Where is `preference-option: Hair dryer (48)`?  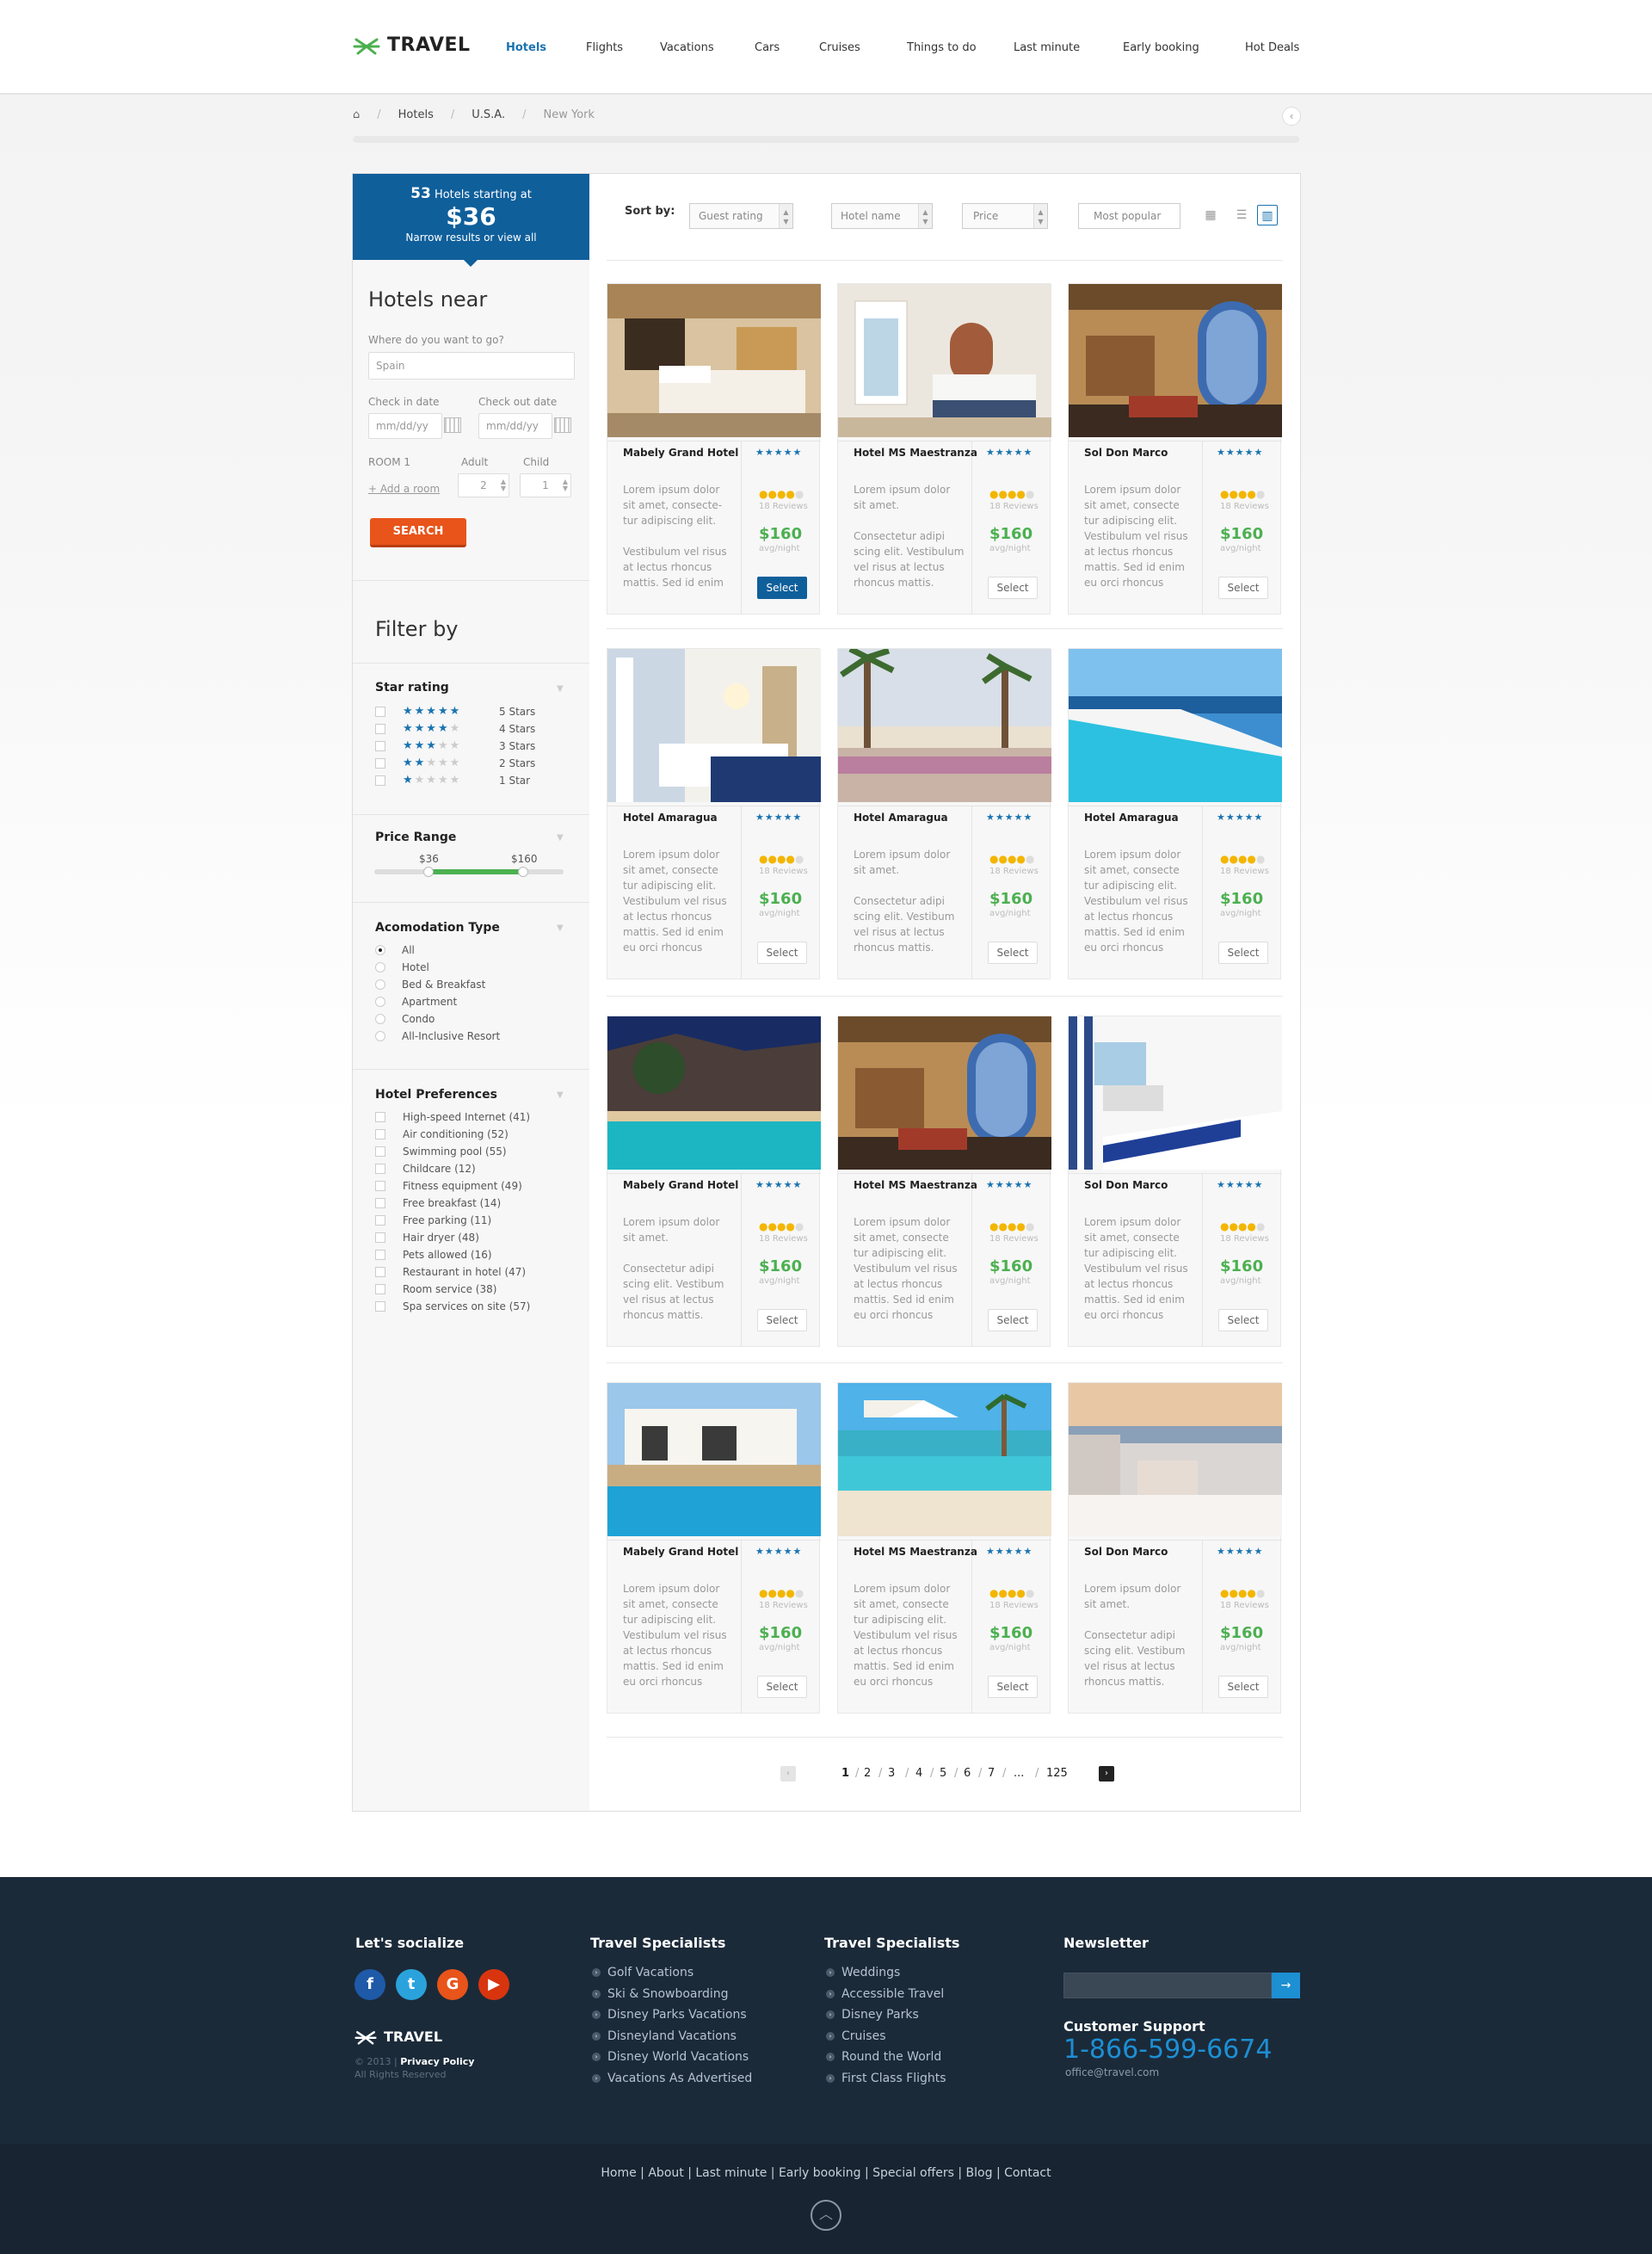 preference-option: Hair dryer (48) is located at coordinates (427, 1238).